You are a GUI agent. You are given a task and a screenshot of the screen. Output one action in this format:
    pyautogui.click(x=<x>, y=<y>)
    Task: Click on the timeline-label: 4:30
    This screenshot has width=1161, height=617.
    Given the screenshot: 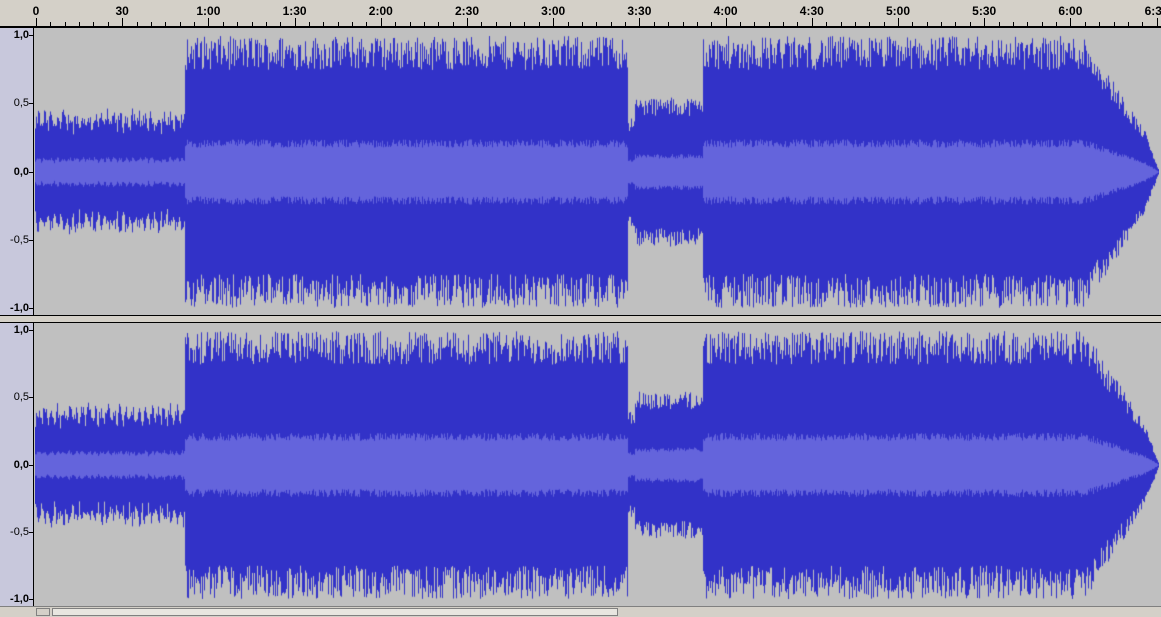 What is the action you would take?
    pyautogui.click(x=811, y=11)
    